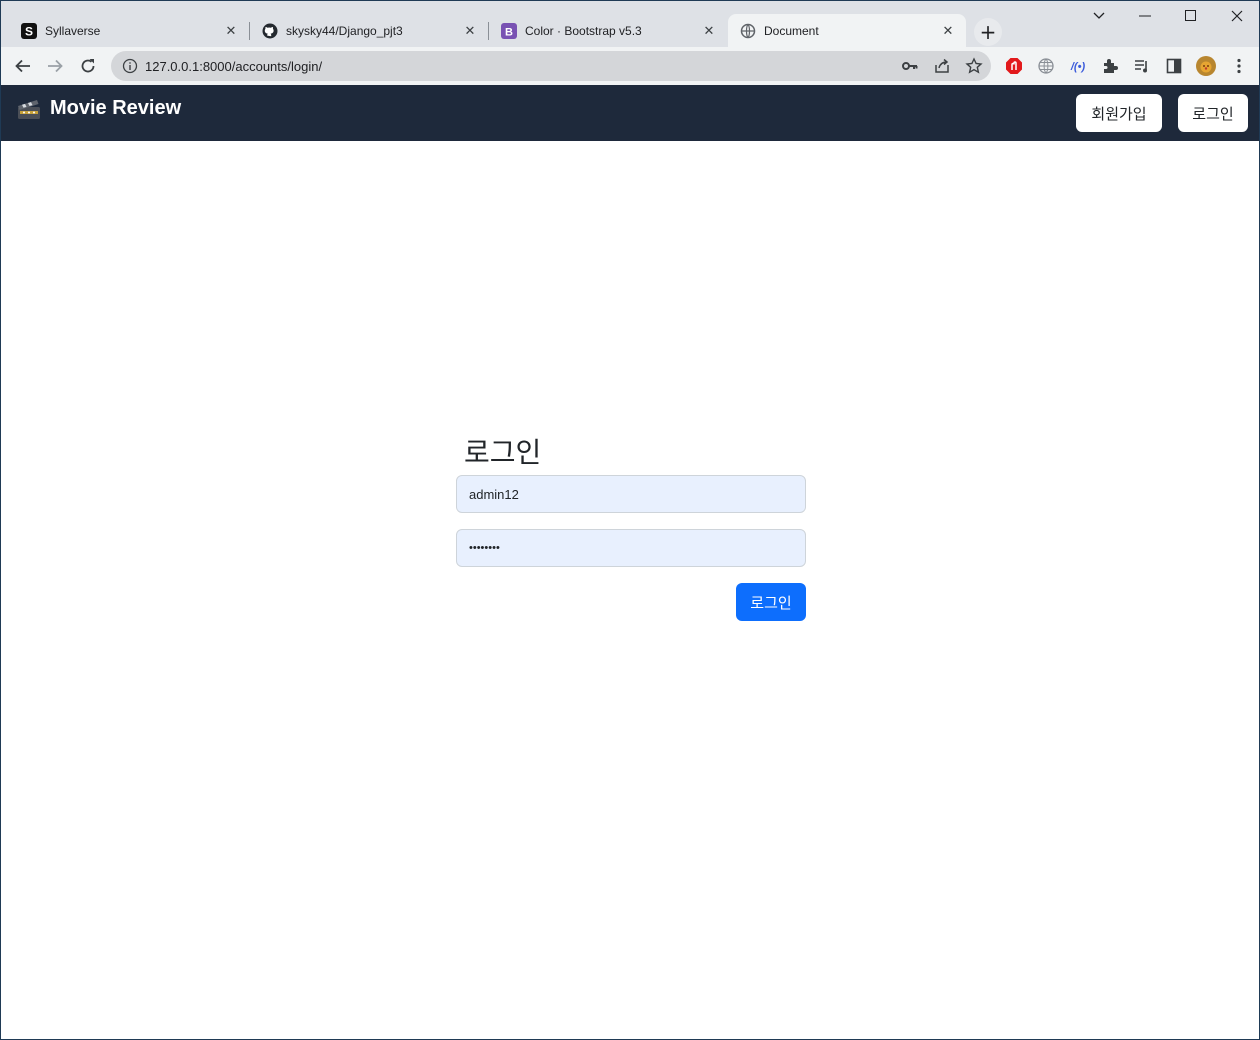  I want to click on back-arrow-icon, so click(23, 66).